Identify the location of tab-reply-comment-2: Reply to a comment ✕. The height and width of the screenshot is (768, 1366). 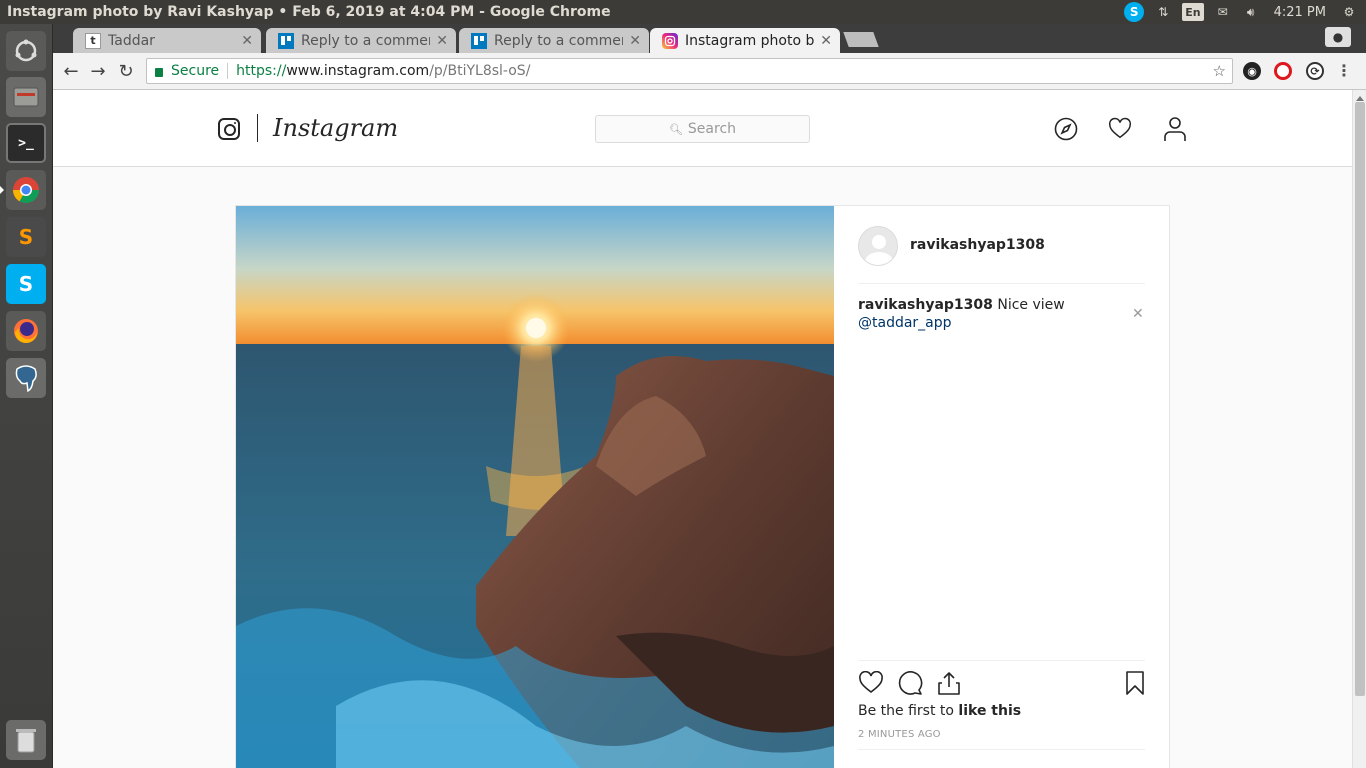
(554, 40).